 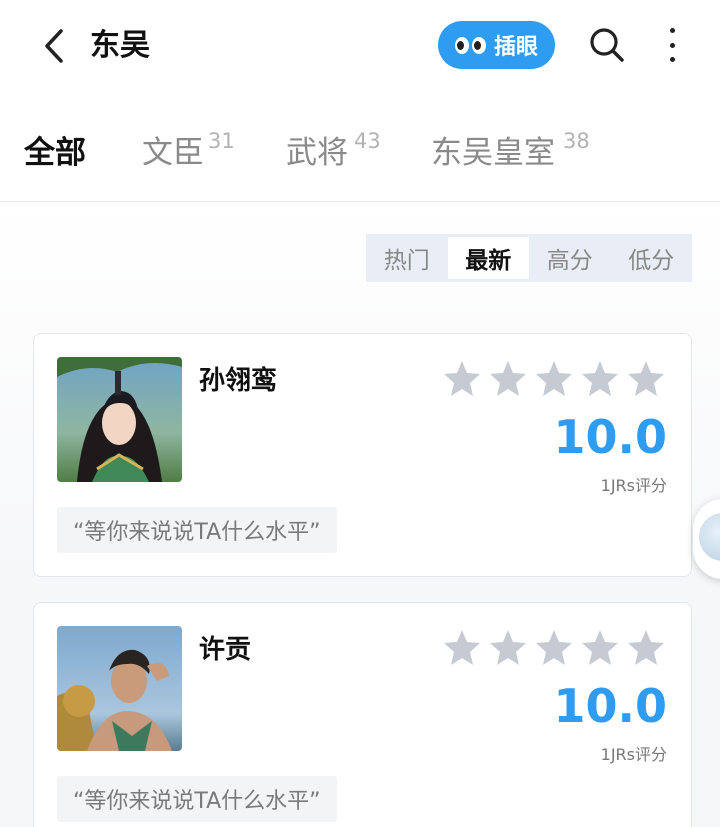 What do you see at coordinates (407, 258) in the screenshot?
I see `sort-hot: 热门` at bounding box center [407, 258].